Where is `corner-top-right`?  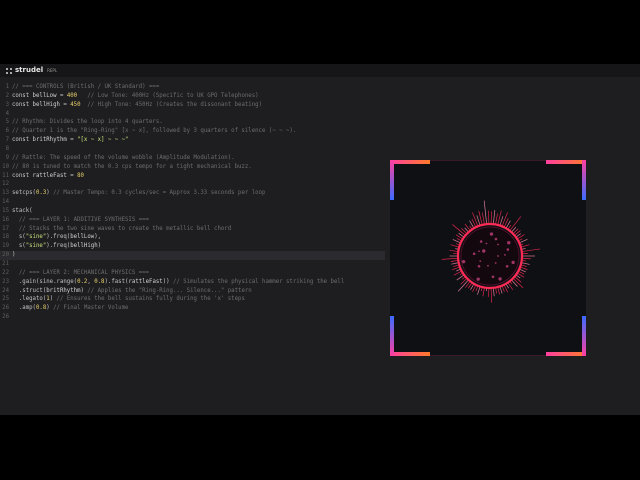 corner-top-right is located at coordinates (566, 162).